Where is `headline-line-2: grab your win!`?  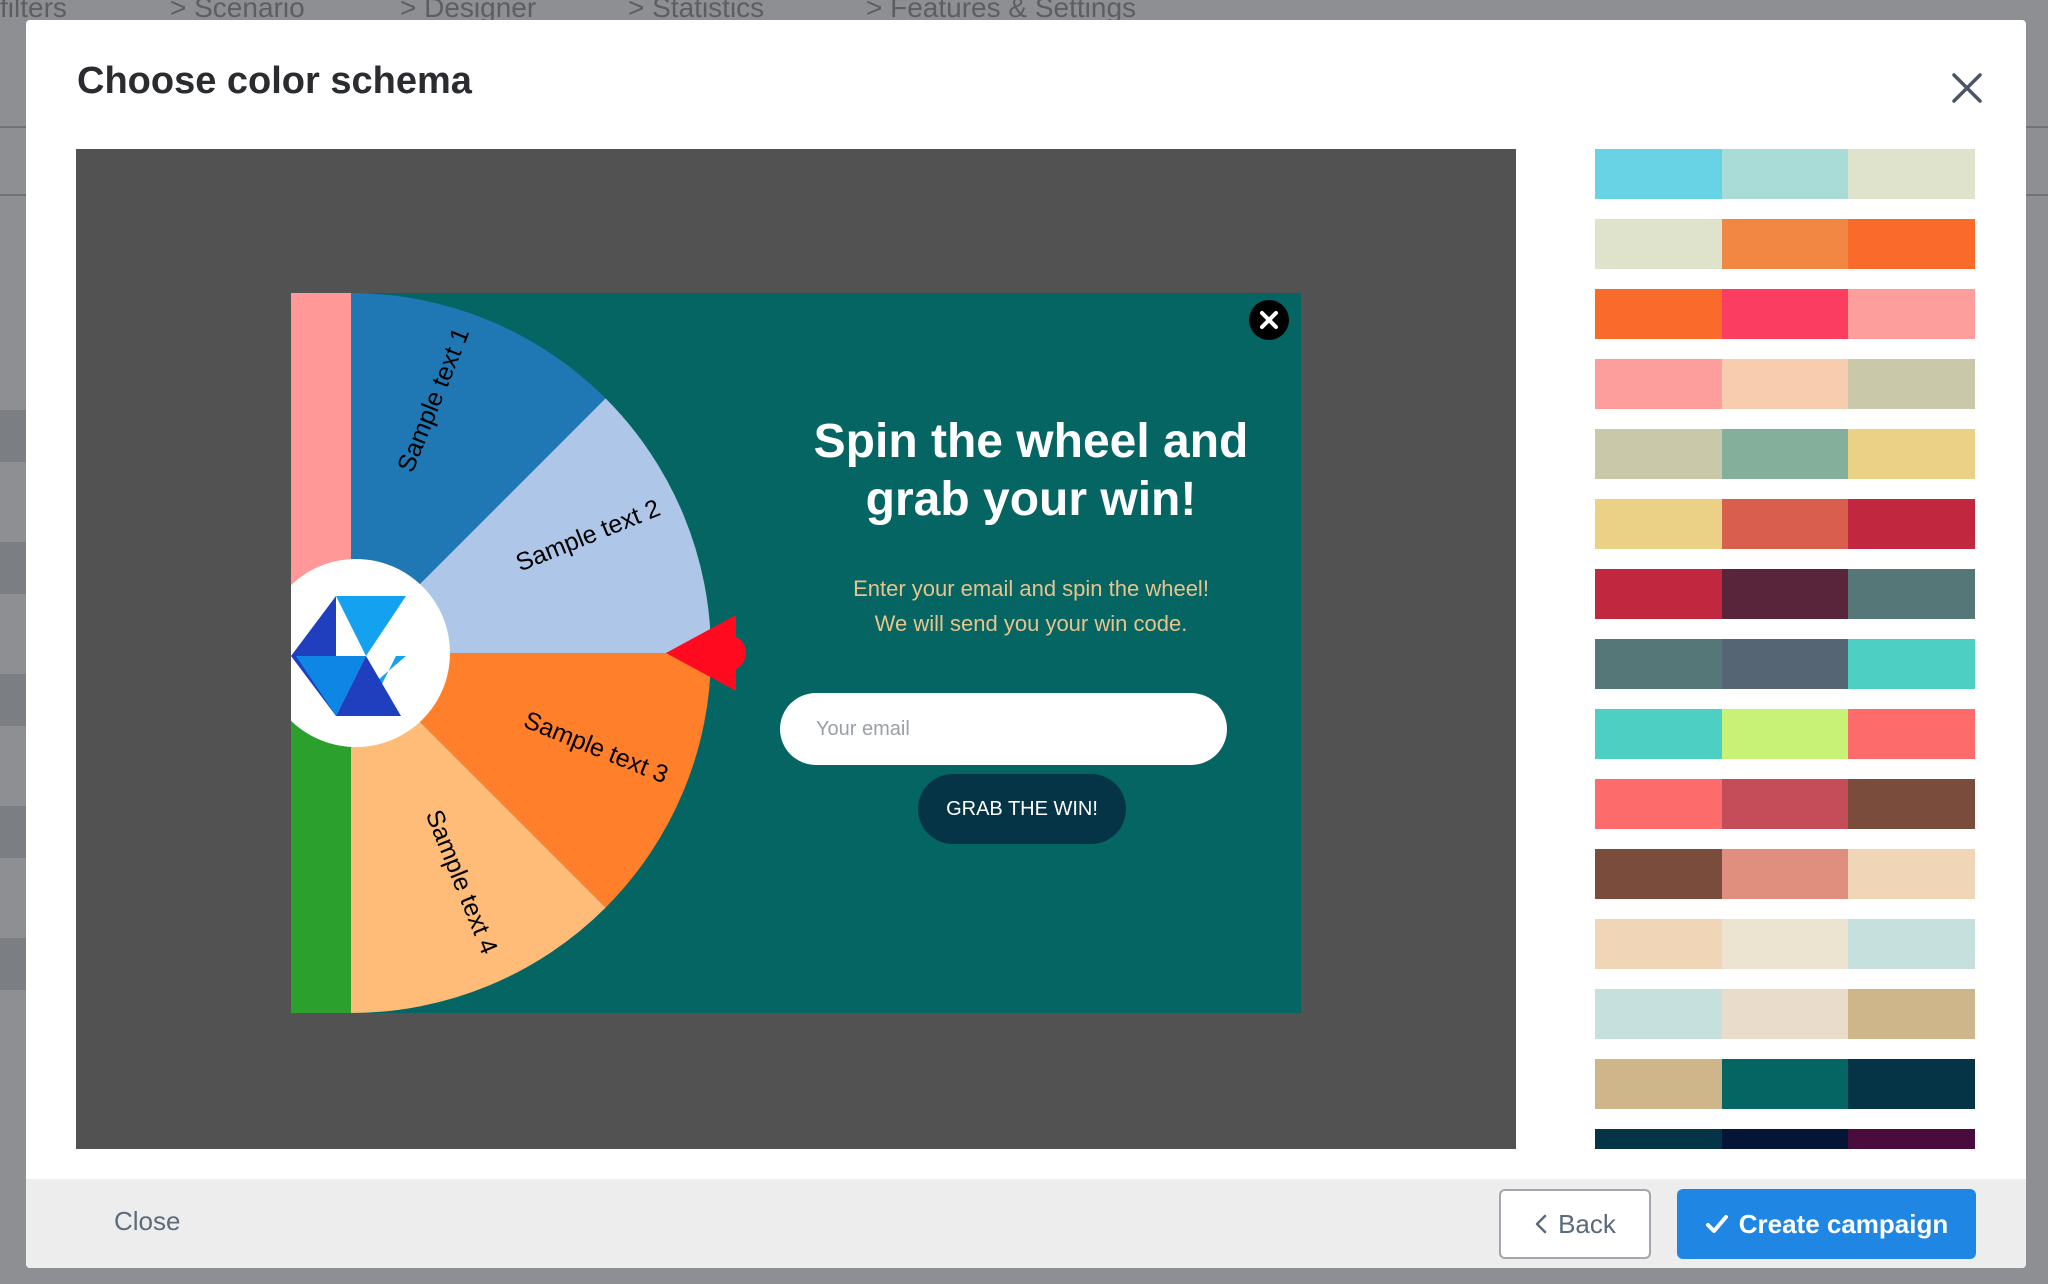 headline-line-2: grab your win! is located at coordinates (1031, 499).